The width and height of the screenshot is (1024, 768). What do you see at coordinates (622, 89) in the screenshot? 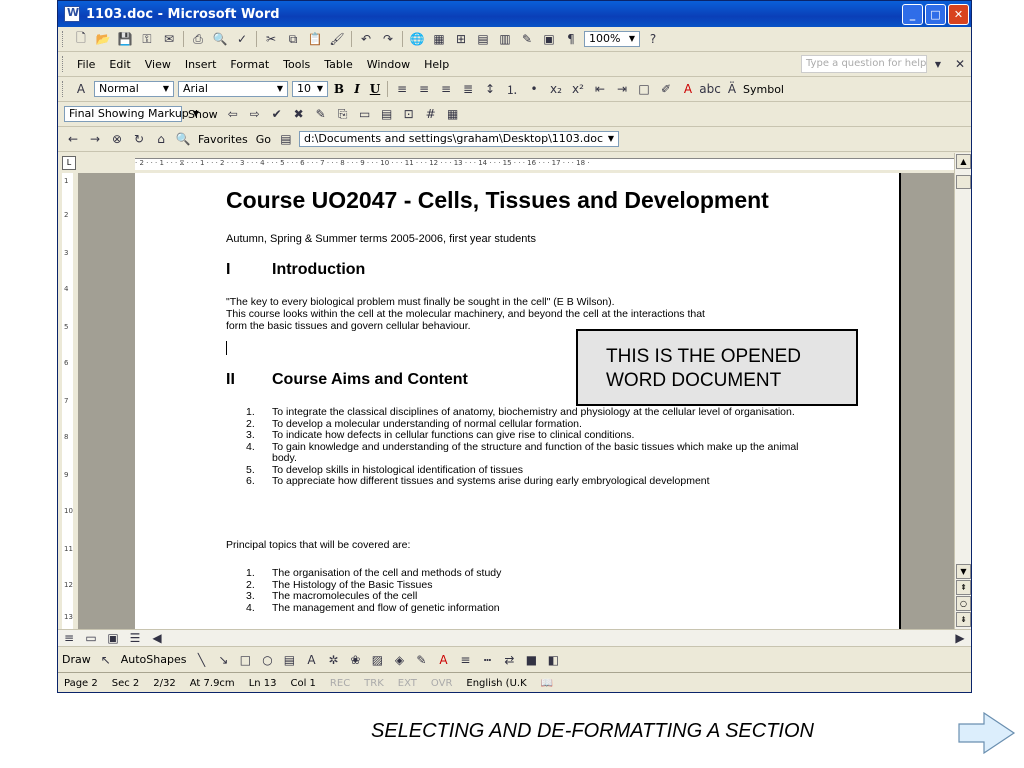
I see `increase-indent-icon: ⇥` at bounding box center [622, 89].